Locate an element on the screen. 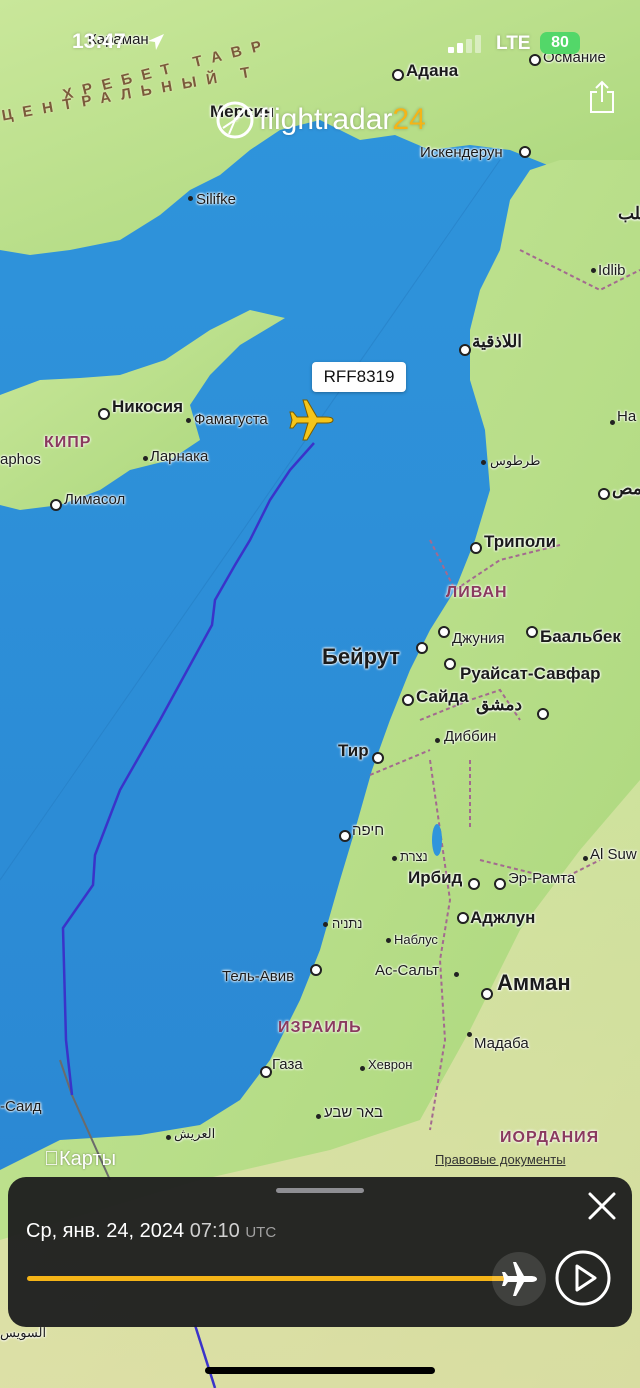  city-limassol: Лимасол is located at coordinates (95, 499).